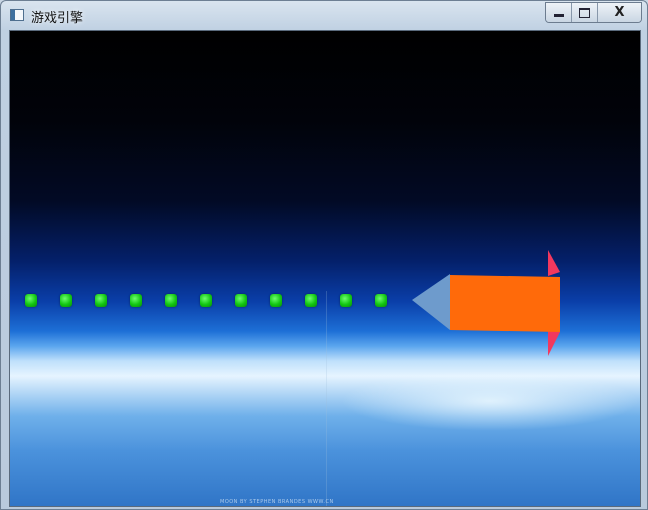  What do you see at coordinates (559, 12) in the screenshot?
I see `minimize-button` at bounding box center [559, 12].